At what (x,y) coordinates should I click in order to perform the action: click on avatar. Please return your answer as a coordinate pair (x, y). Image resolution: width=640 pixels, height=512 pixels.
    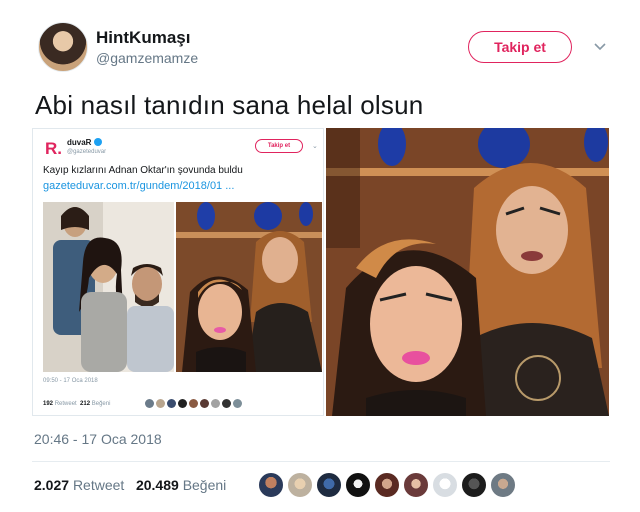
    Looking at the image, I should click on (63, 47).